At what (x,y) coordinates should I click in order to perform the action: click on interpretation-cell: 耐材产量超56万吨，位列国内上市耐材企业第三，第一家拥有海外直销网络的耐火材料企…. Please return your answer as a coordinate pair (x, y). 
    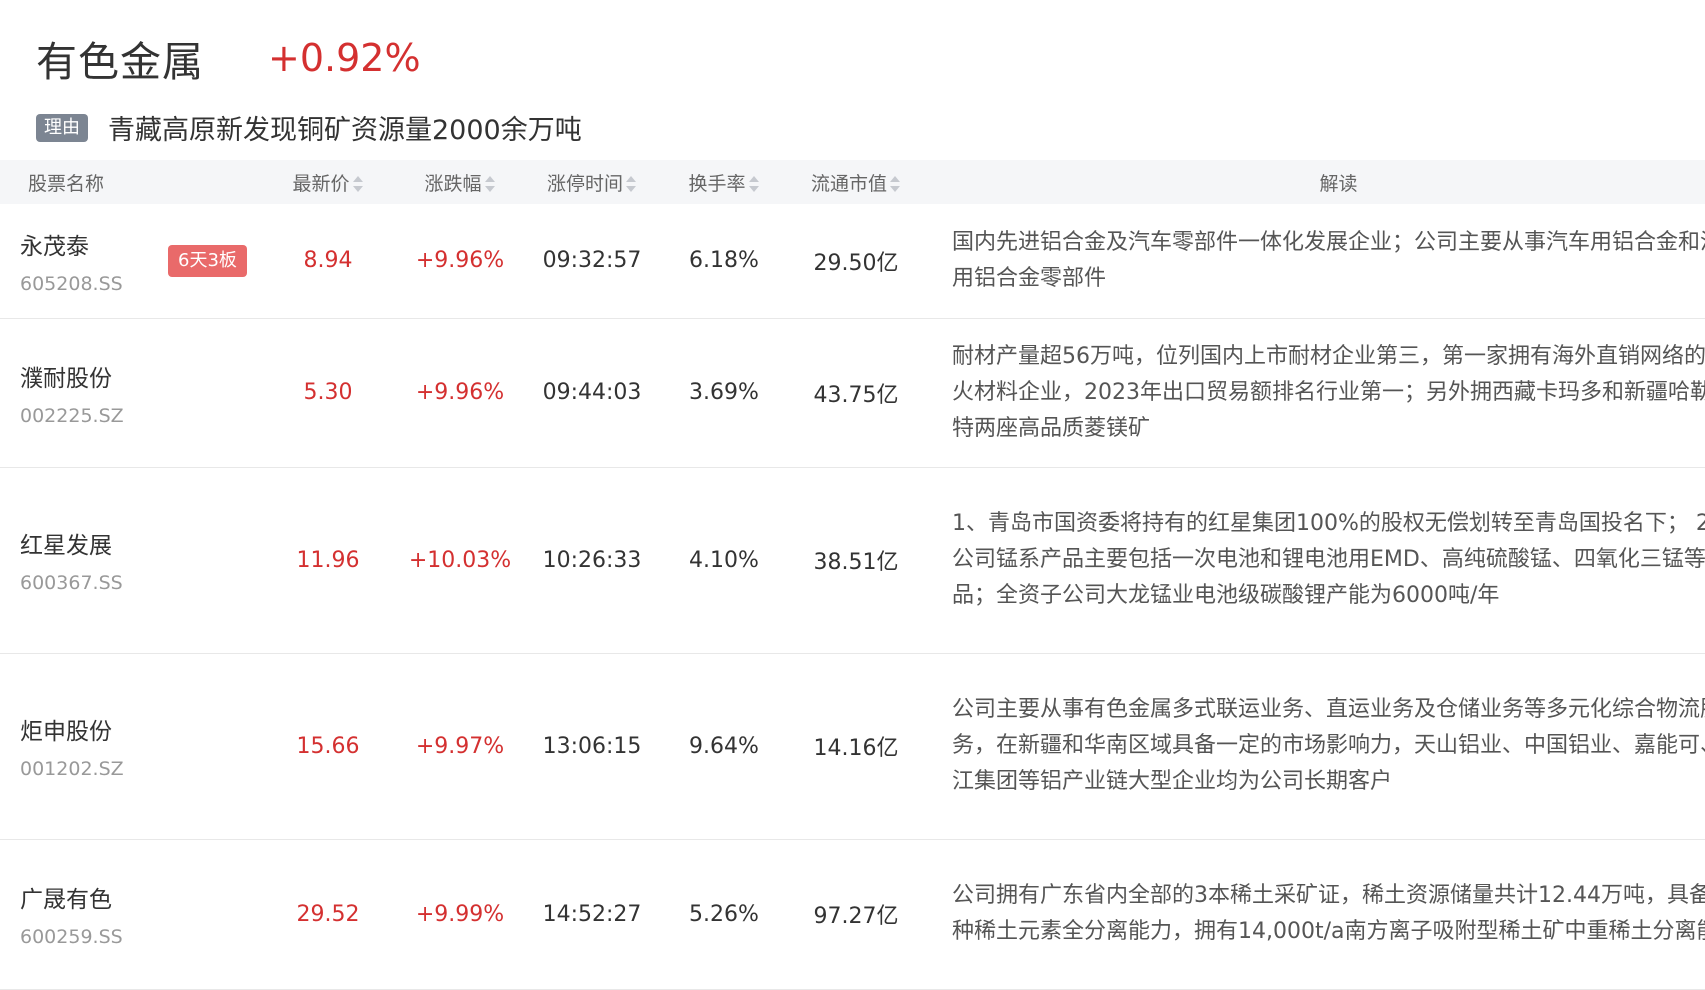
    Looking at the image, I should click on (1328, 392).